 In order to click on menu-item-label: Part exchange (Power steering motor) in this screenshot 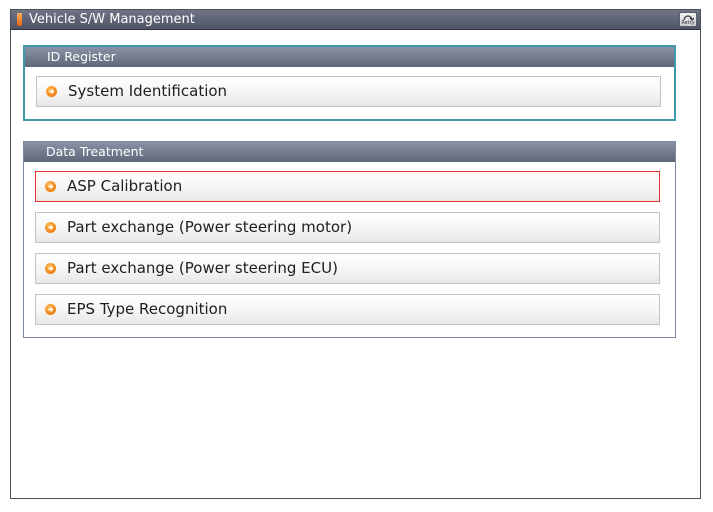, I will do `click(210, 227)`.